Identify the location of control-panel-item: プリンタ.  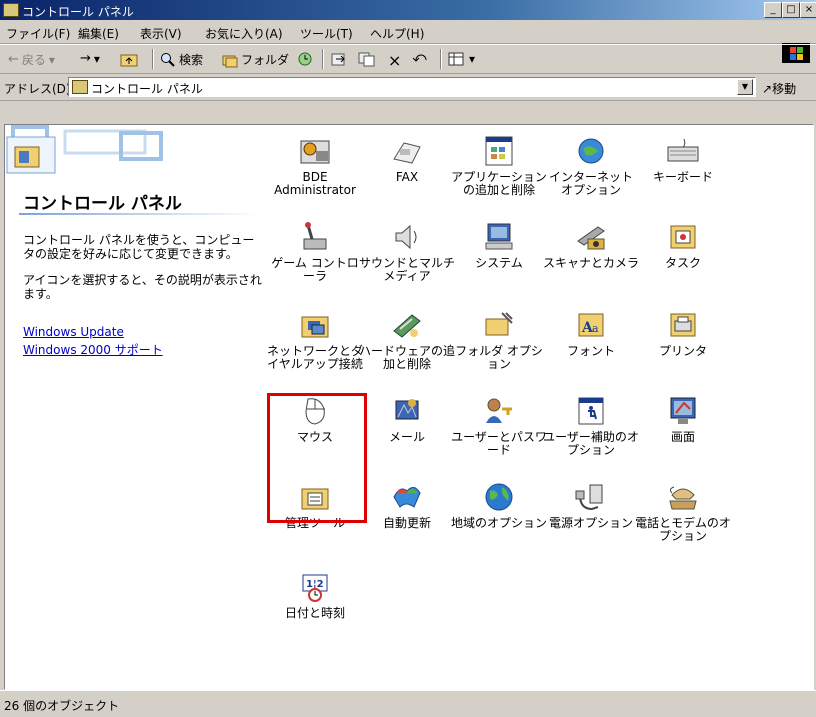
(683, 333).